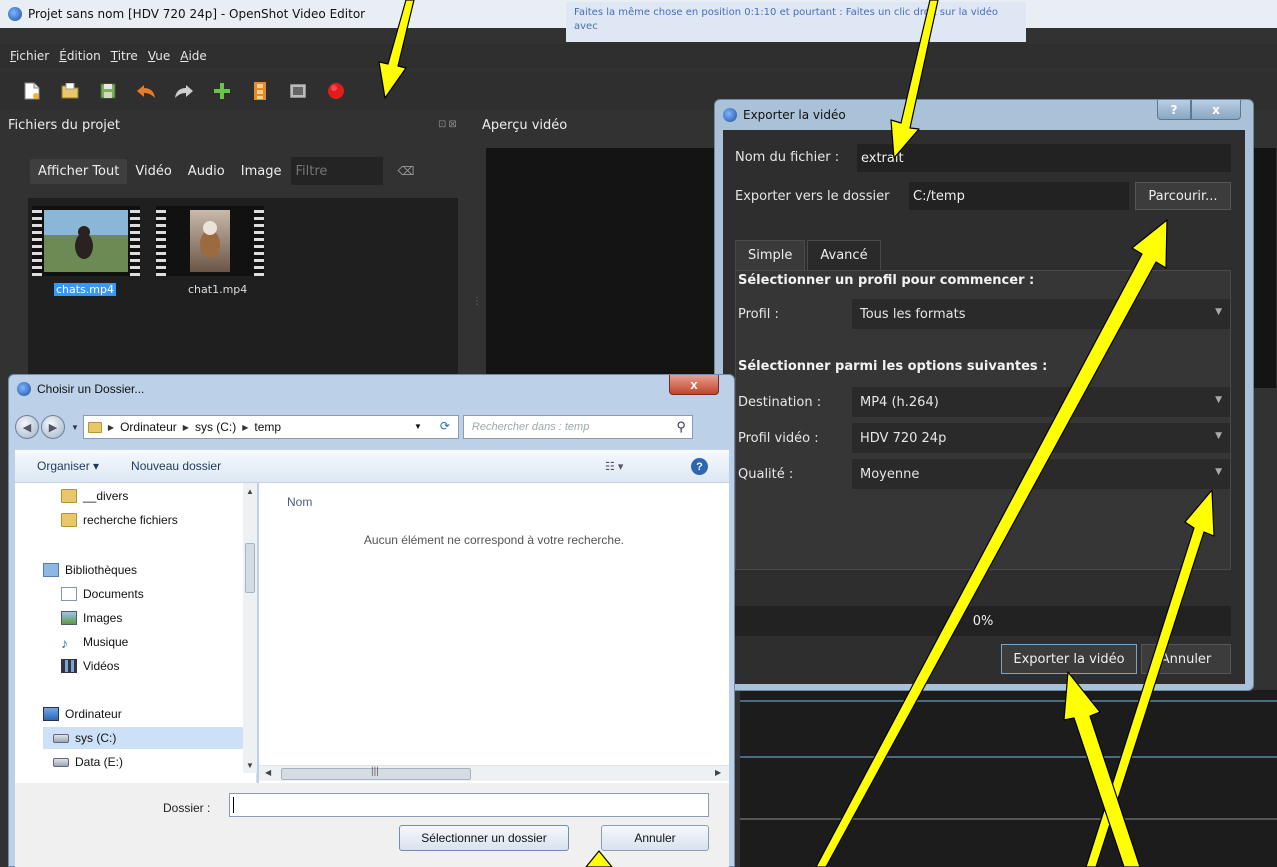  I want to click on tab-advanced: Avancé, so click(844, 255).